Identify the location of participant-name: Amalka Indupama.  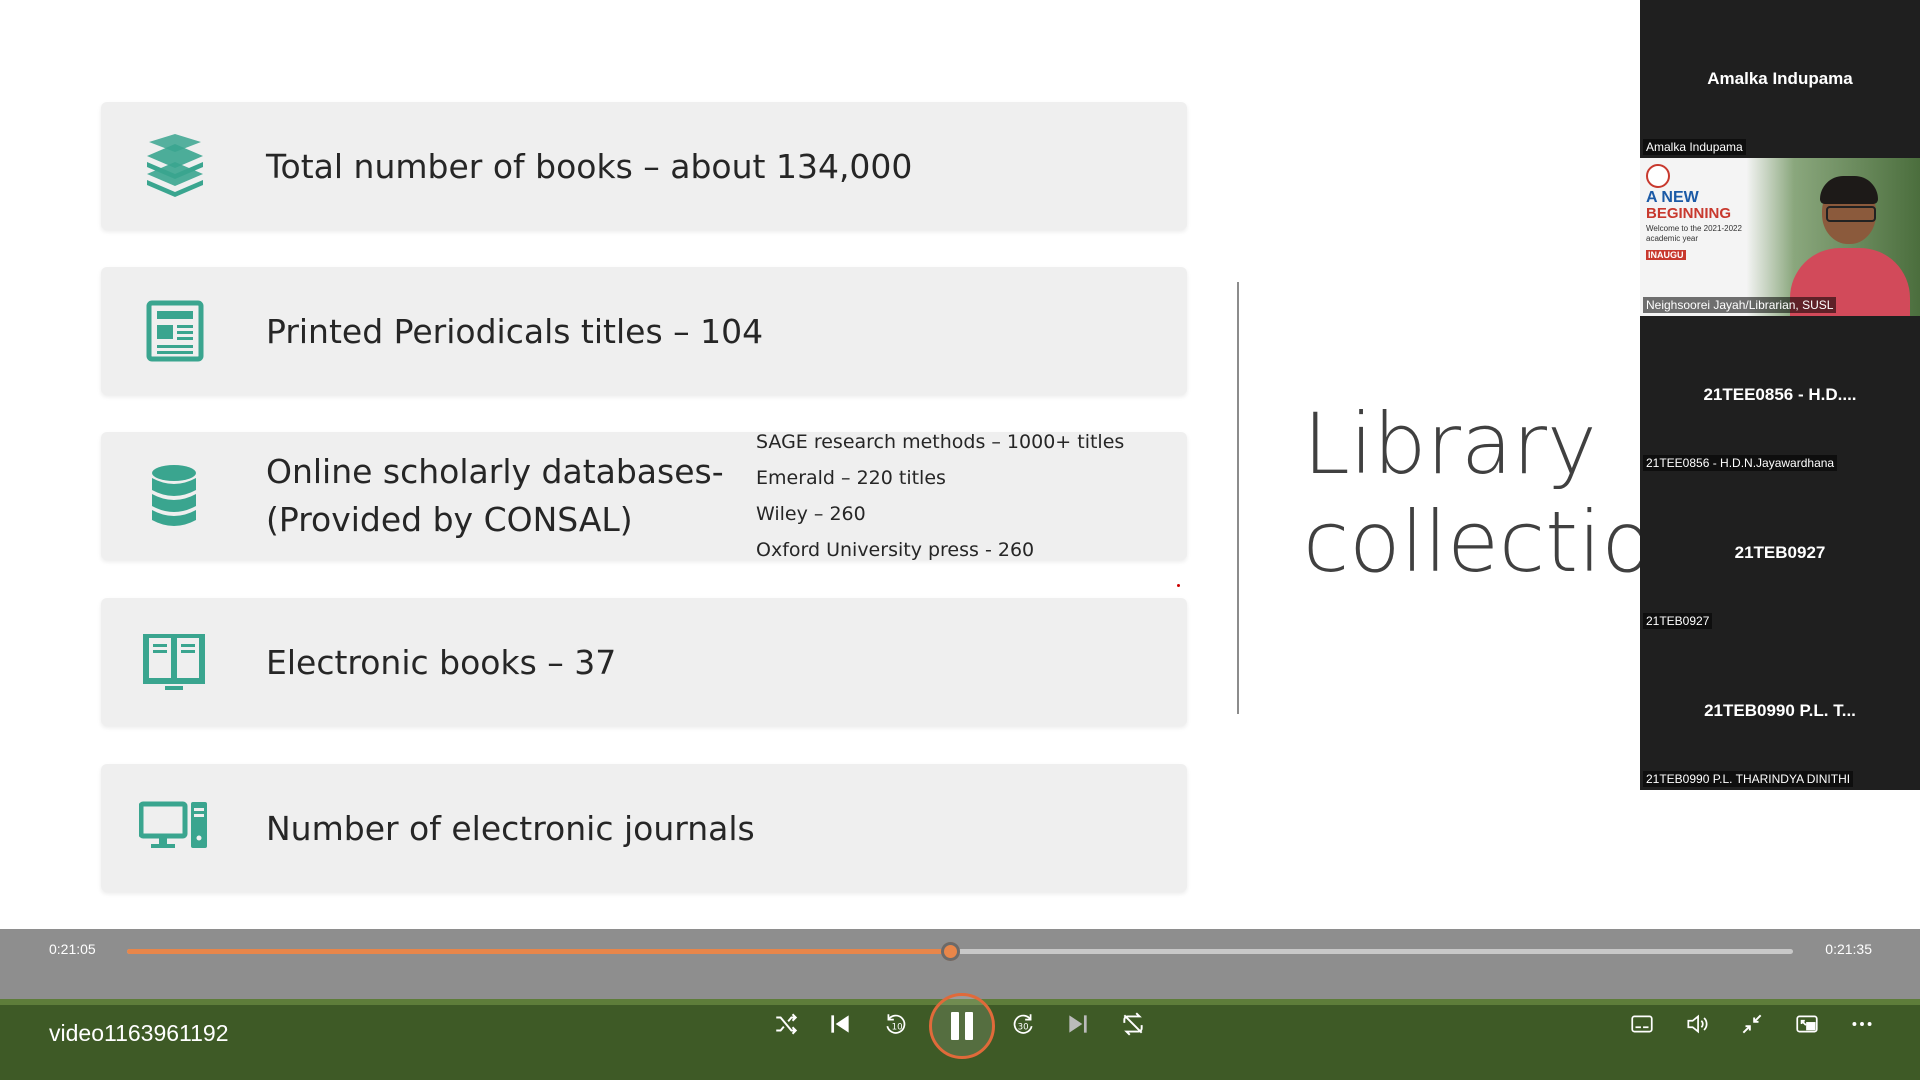
(1780, 78).